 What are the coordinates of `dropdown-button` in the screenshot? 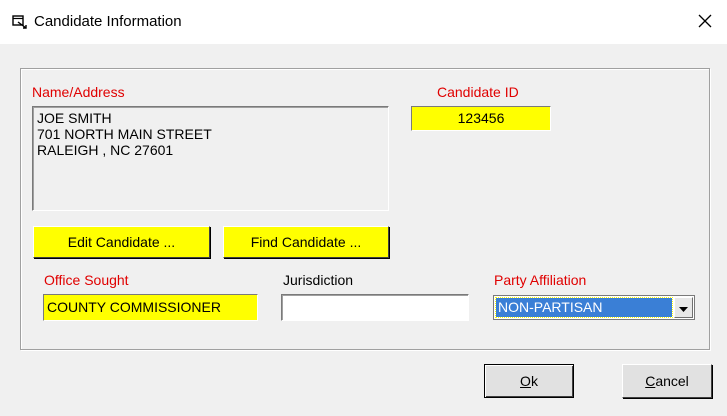 It's located at (683, 307).